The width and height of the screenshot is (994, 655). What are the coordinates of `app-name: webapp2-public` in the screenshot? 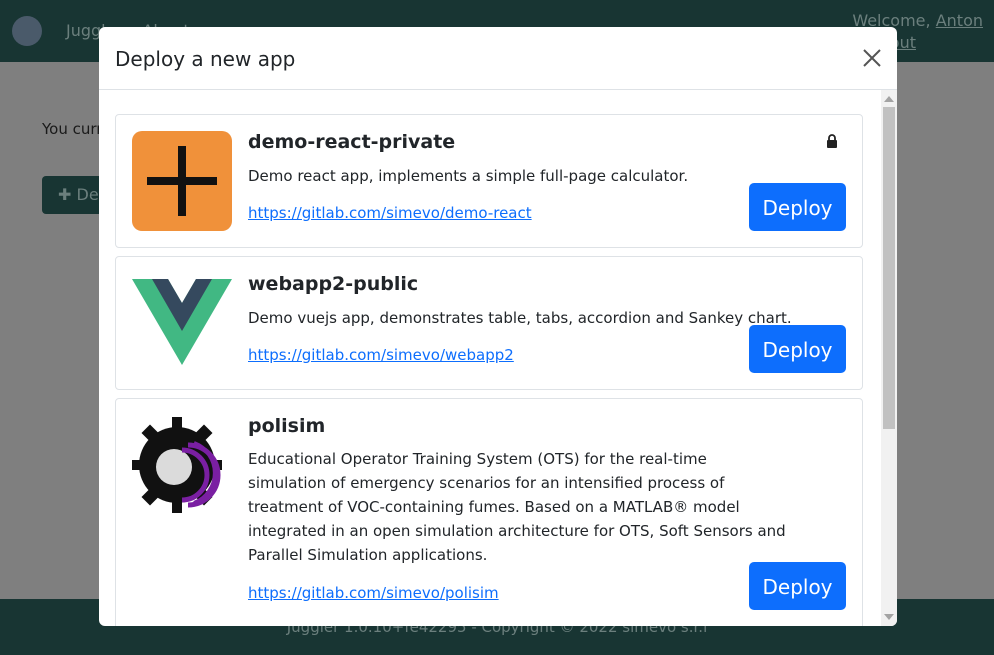 It's located at (333, 284).